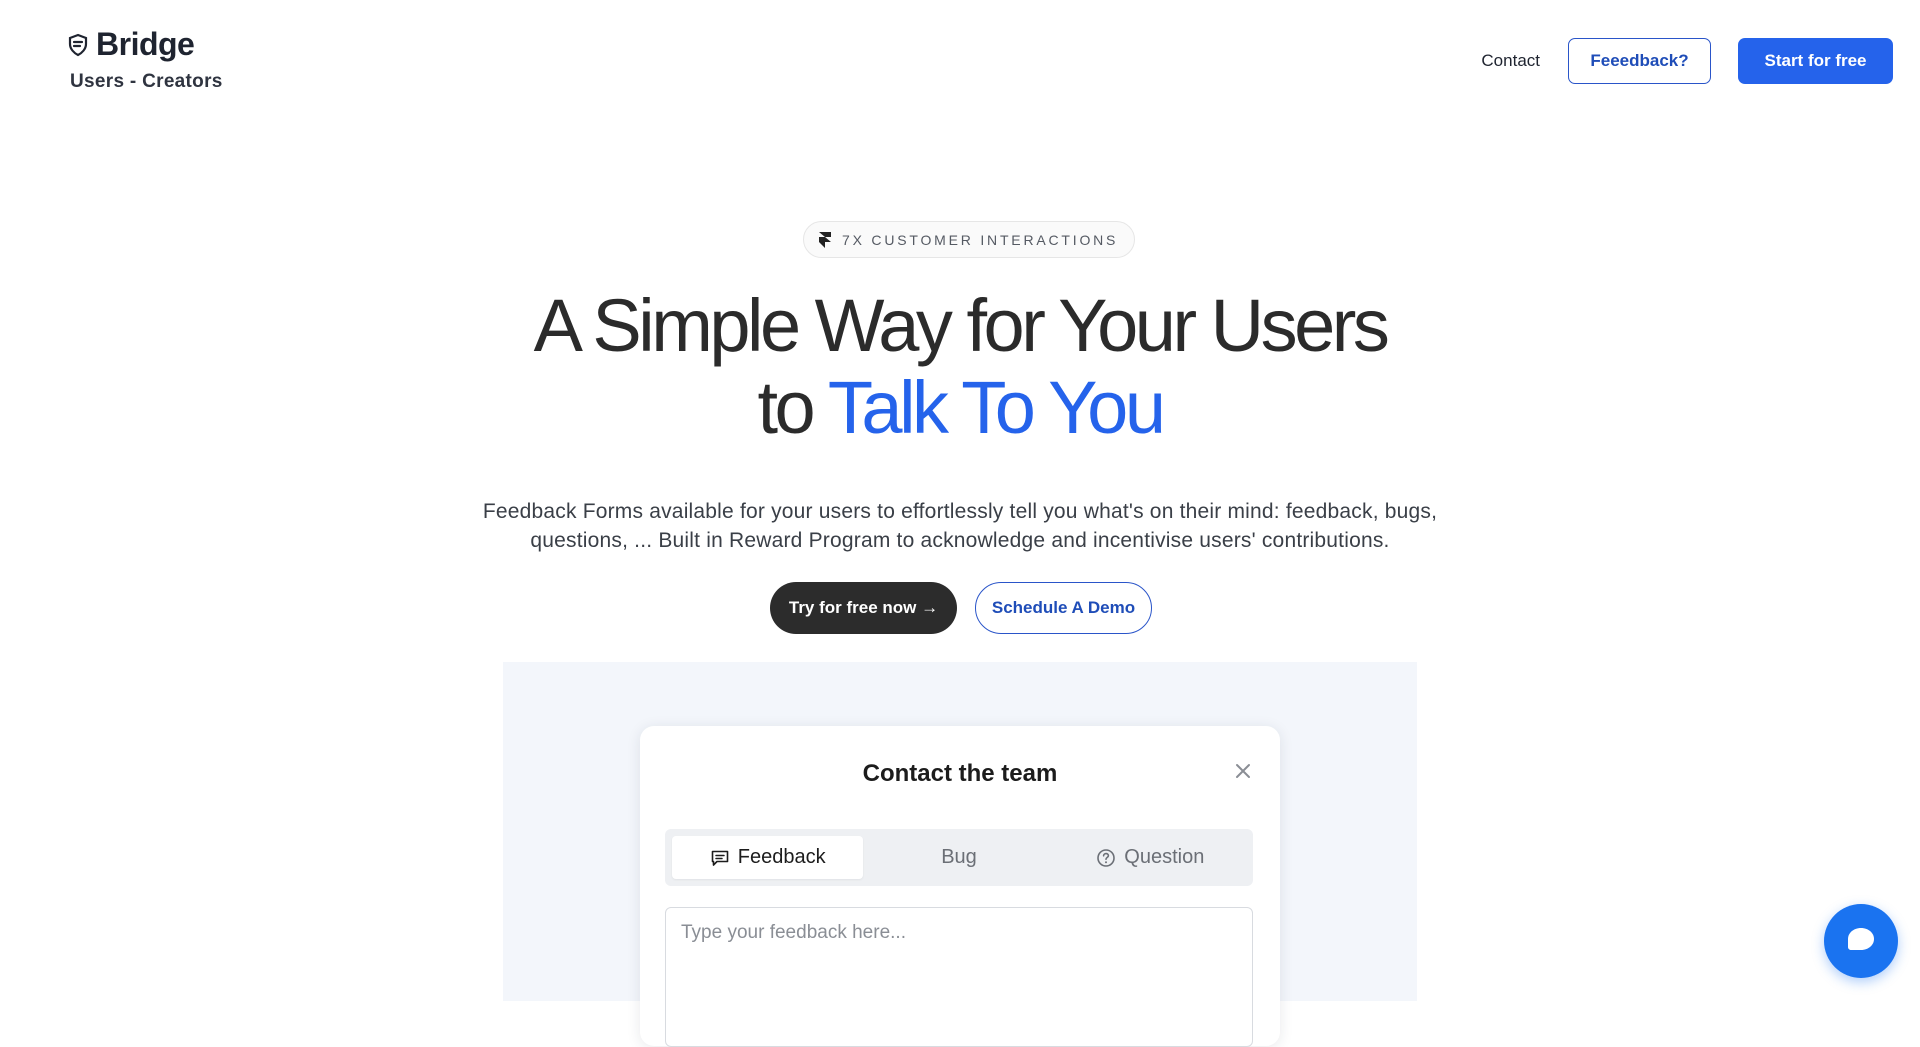  I want to click on hero-badge: 7X CUSTOMER INTERACTIONS, so click(969, 239).